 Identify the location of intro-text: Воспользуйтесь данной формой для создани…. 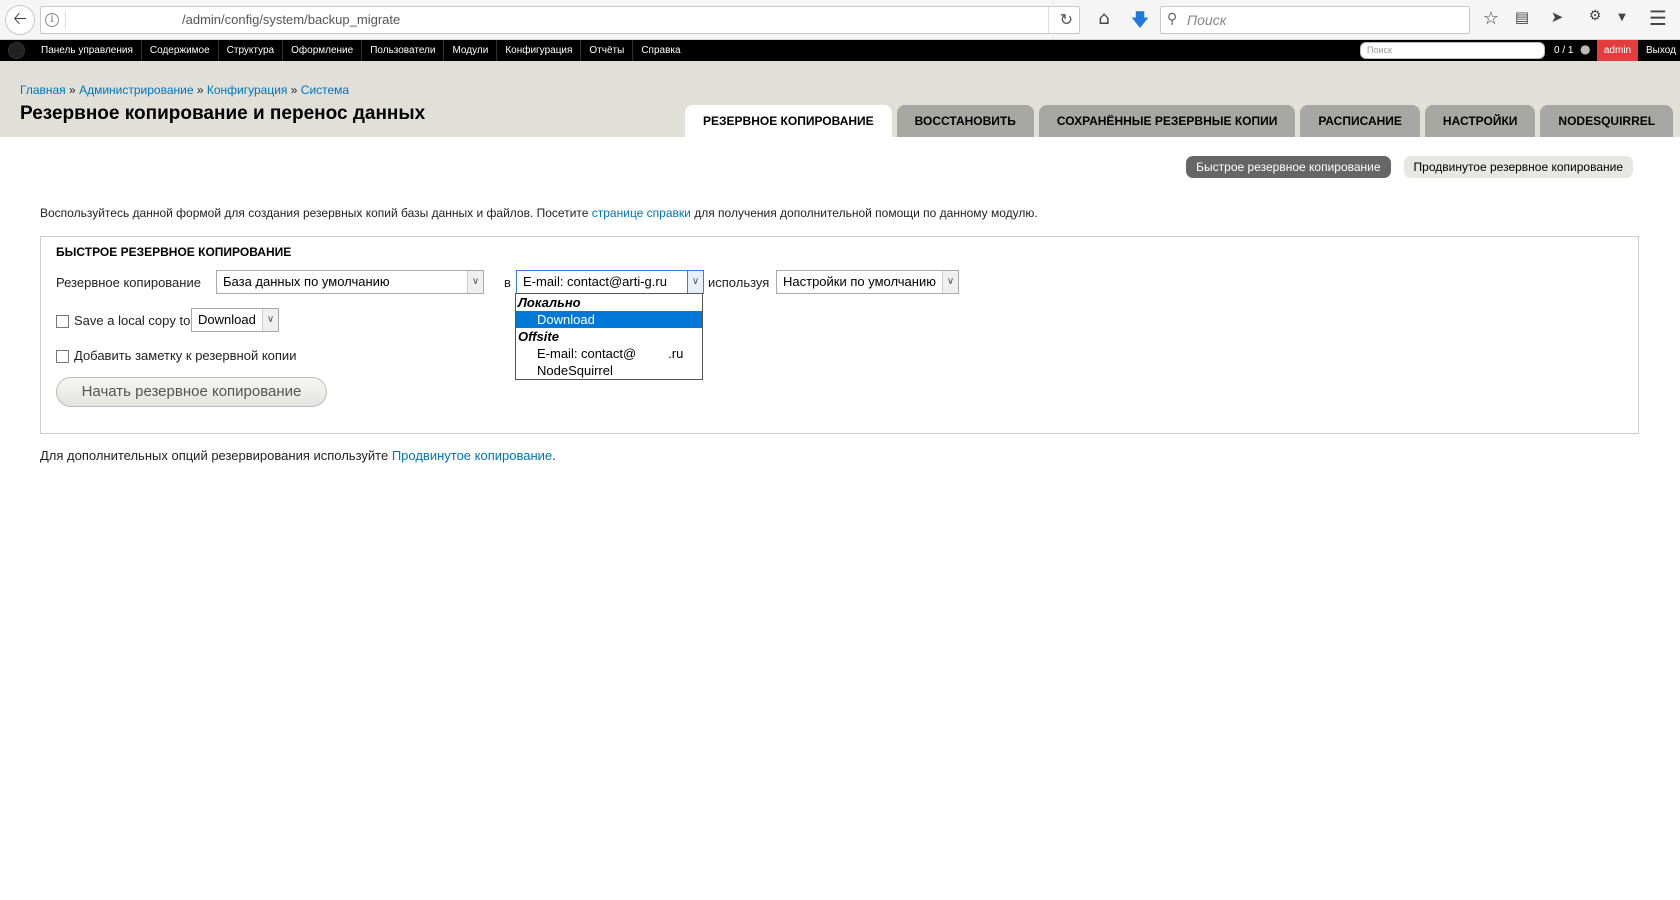
(539, 213).